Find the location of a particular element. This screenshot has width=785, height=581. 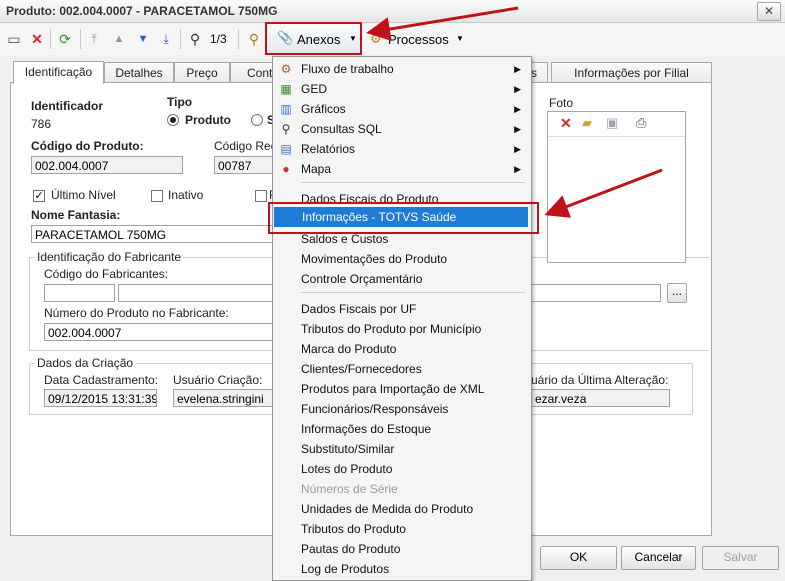

menu-item-clientes-fornecedores: Clientes/Fornecedores is located at coordinates (401, 369).